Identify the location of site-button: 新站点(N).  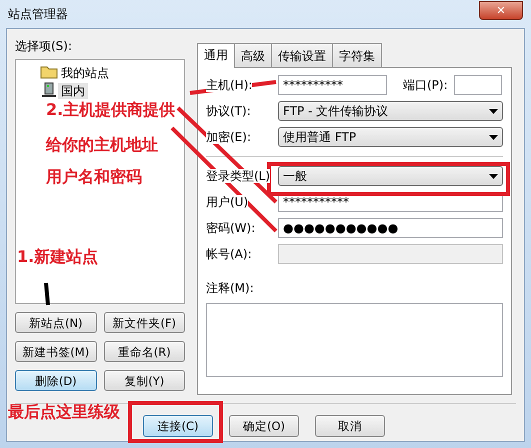
(55, 322).